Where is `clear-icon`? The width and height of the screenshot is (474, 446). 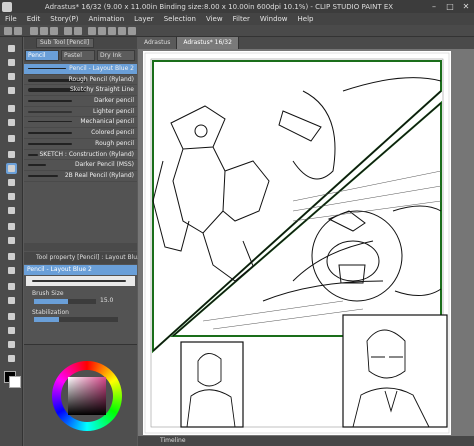
clear-icon is located at coordinates (92, 31).